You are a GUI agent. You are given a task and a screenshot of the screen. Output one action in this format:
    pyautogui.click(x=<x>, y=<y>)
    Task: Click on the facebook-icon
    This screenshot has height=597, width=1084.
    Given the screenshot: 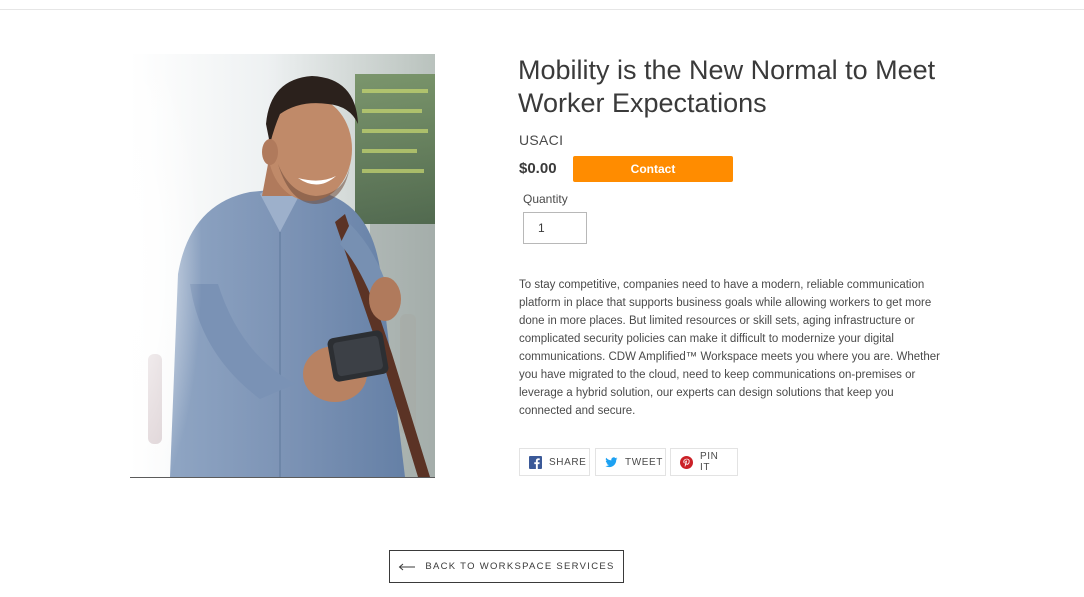 What is the action you would take?
    pyautogui.click(x=535, y=462)
    